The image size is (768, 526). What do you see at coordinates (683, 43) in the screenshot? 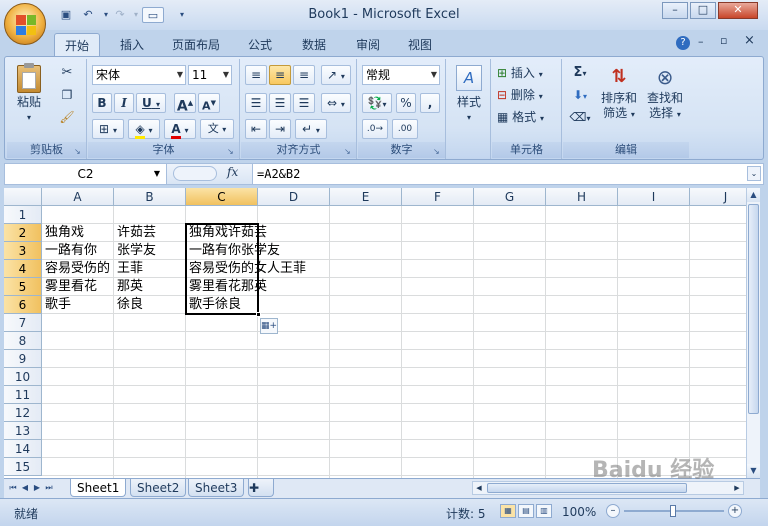
I see `help-icon: ?` at bounding box center [683, 43].